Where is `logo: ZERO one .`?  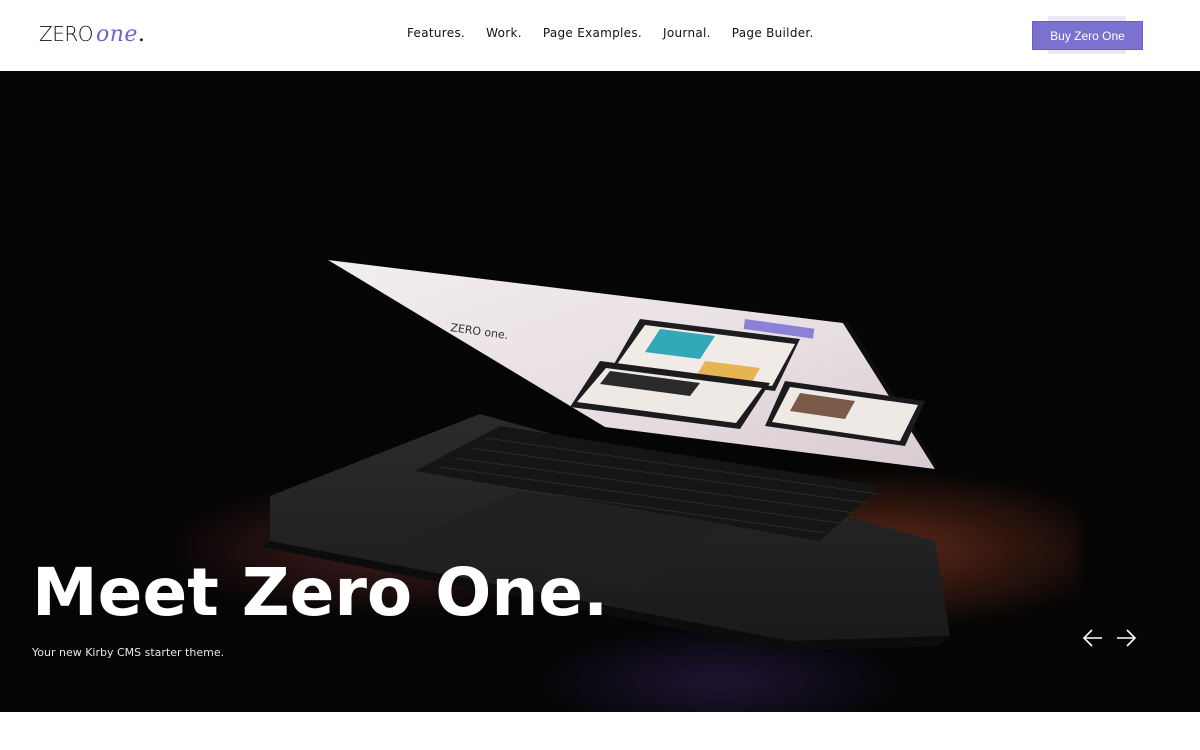 logo: ZERO one . is located at coordinates (92, 34).